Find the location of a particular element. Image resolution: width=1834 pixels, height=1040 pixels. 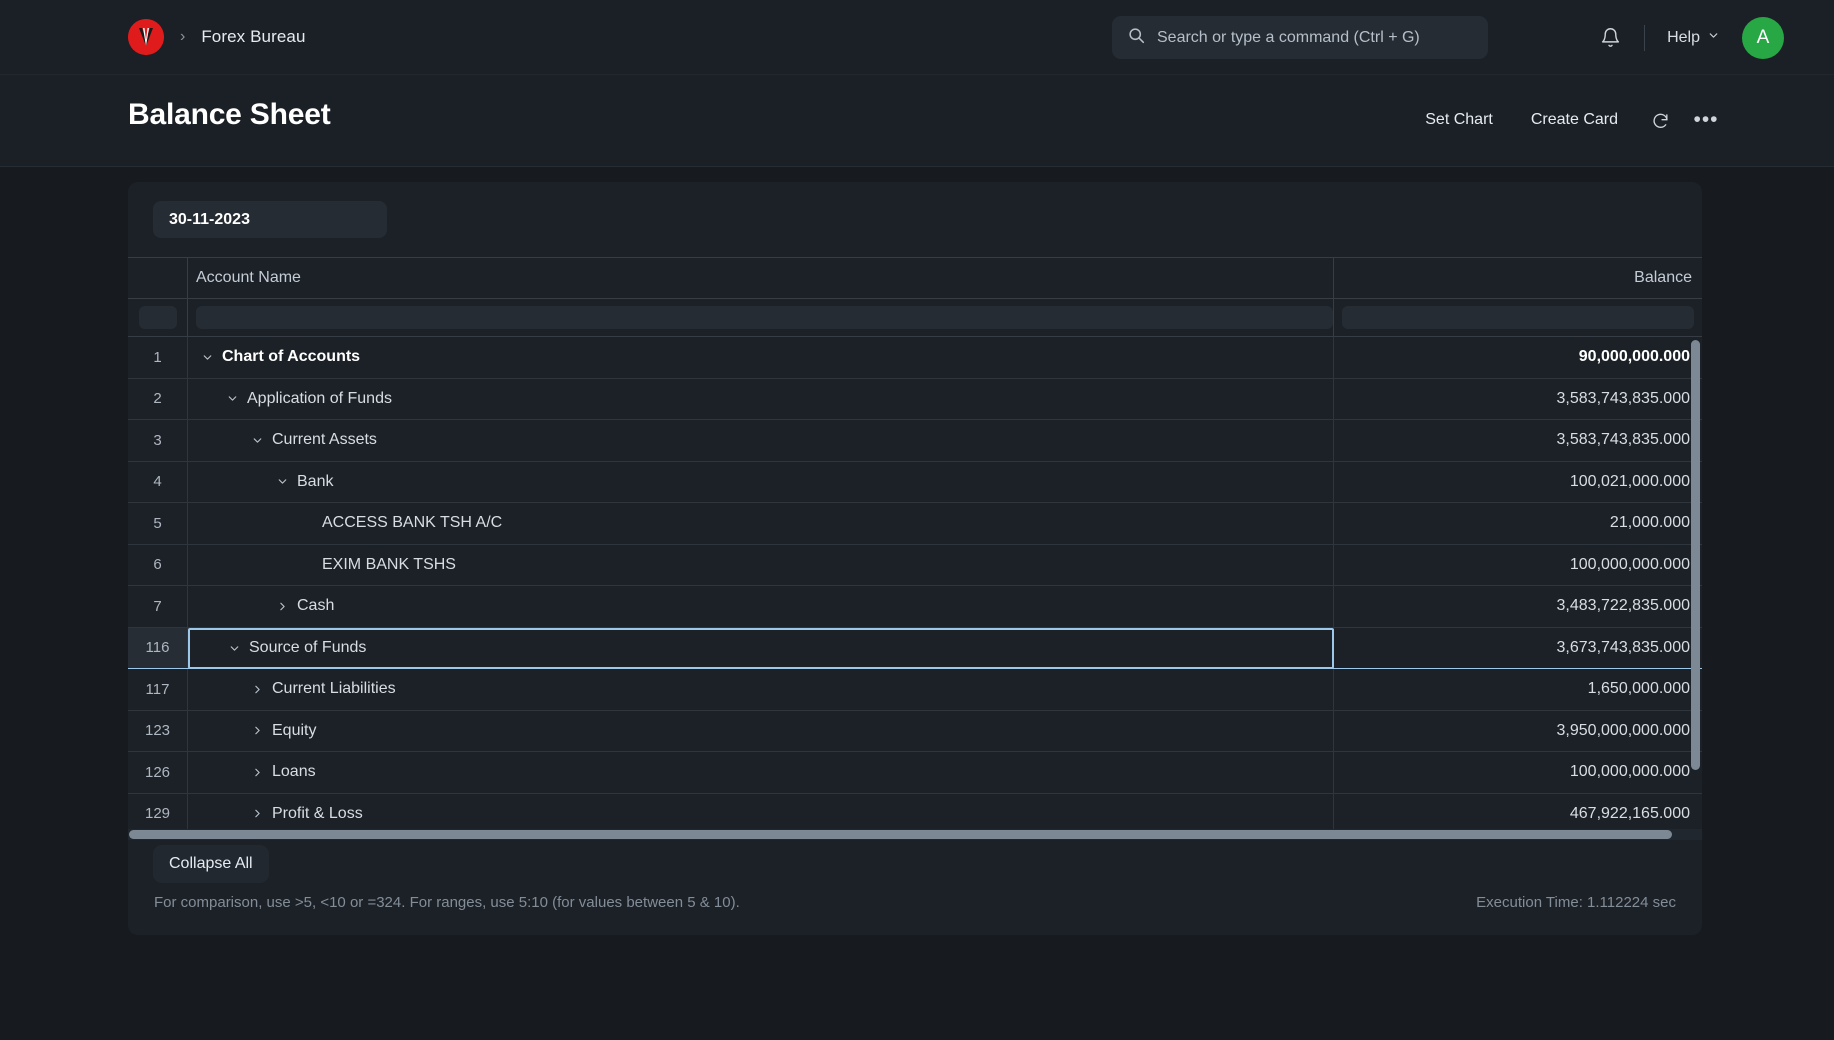

row-index-cell: 7 is located at coordinates (158, 606).